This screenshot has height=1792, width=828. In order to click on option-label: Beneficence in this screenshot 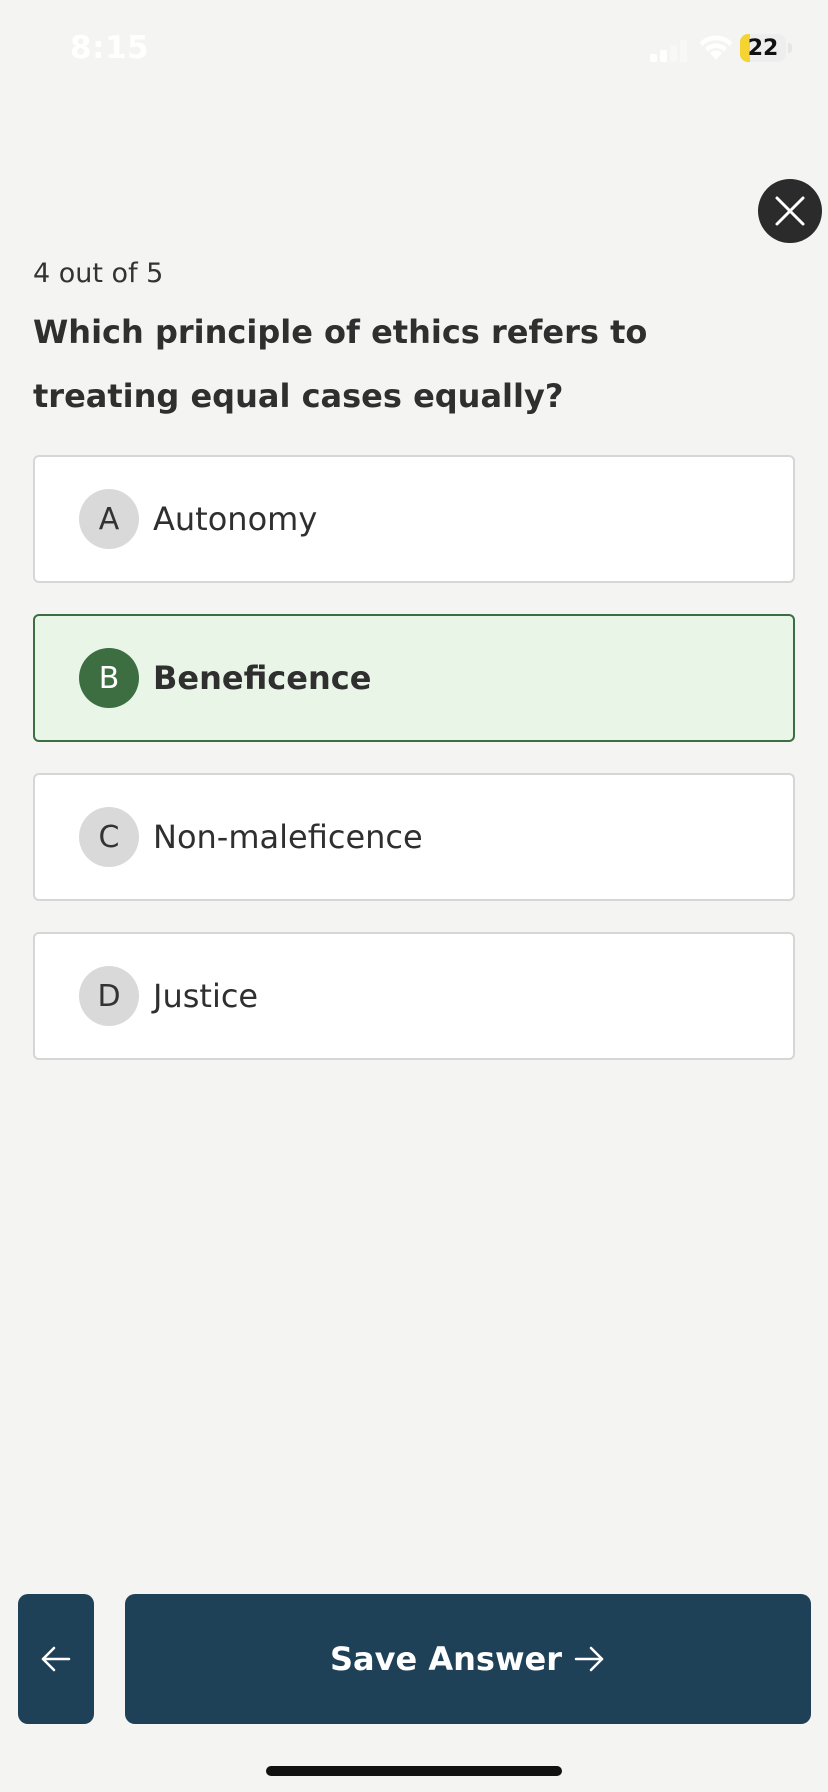, I will do `click(262, 678)`.